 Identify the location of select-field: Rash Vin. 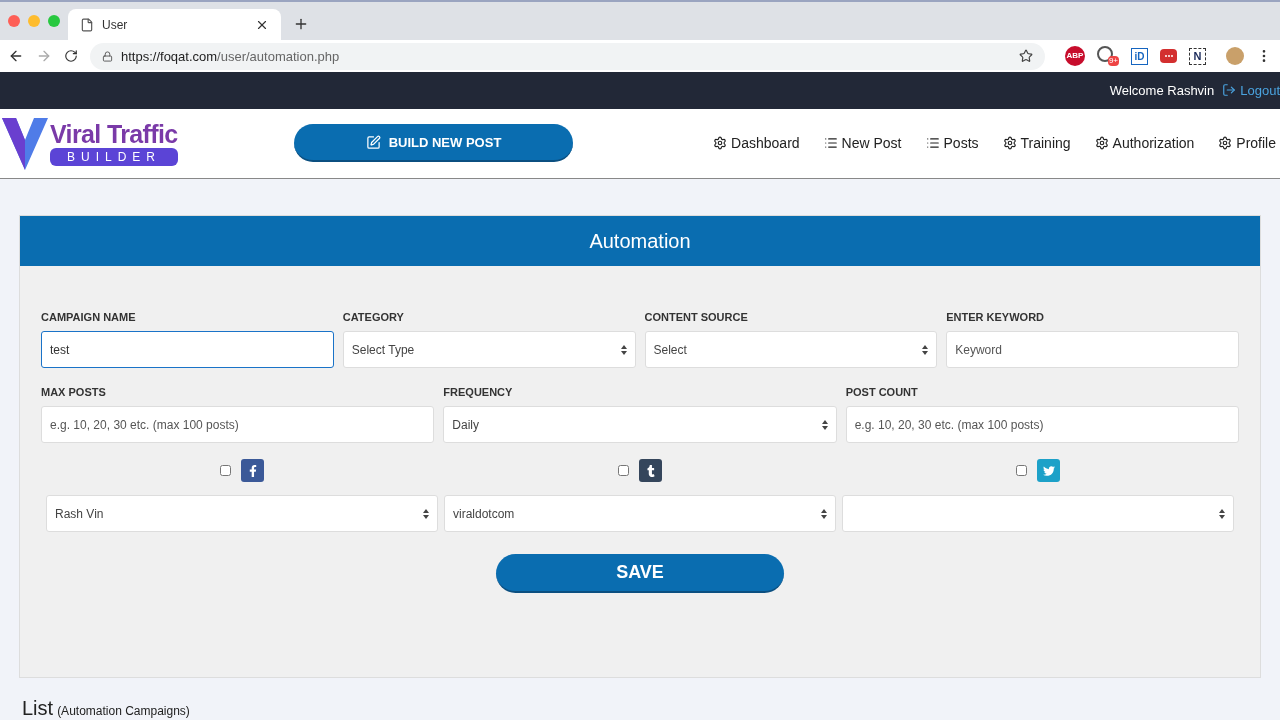
(242, 513).